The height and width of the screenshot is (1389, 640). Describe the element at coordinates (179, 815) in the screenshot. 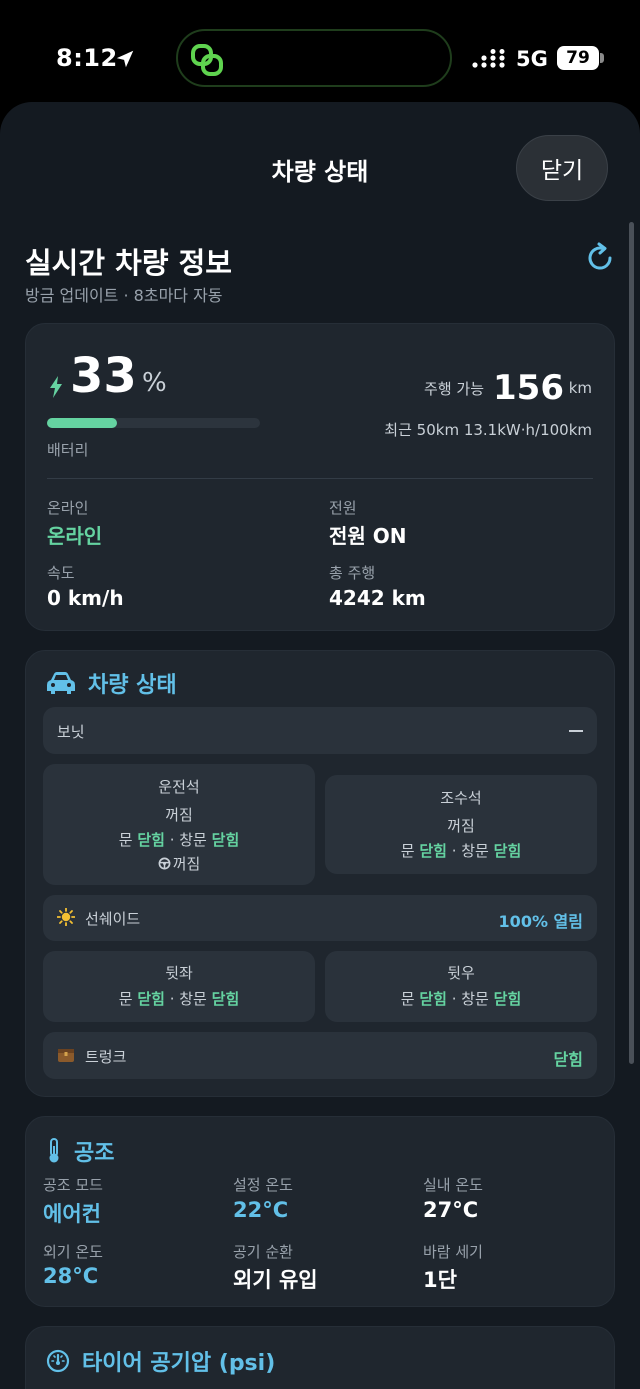

I see `driver-state: 꺼짐` at that location.